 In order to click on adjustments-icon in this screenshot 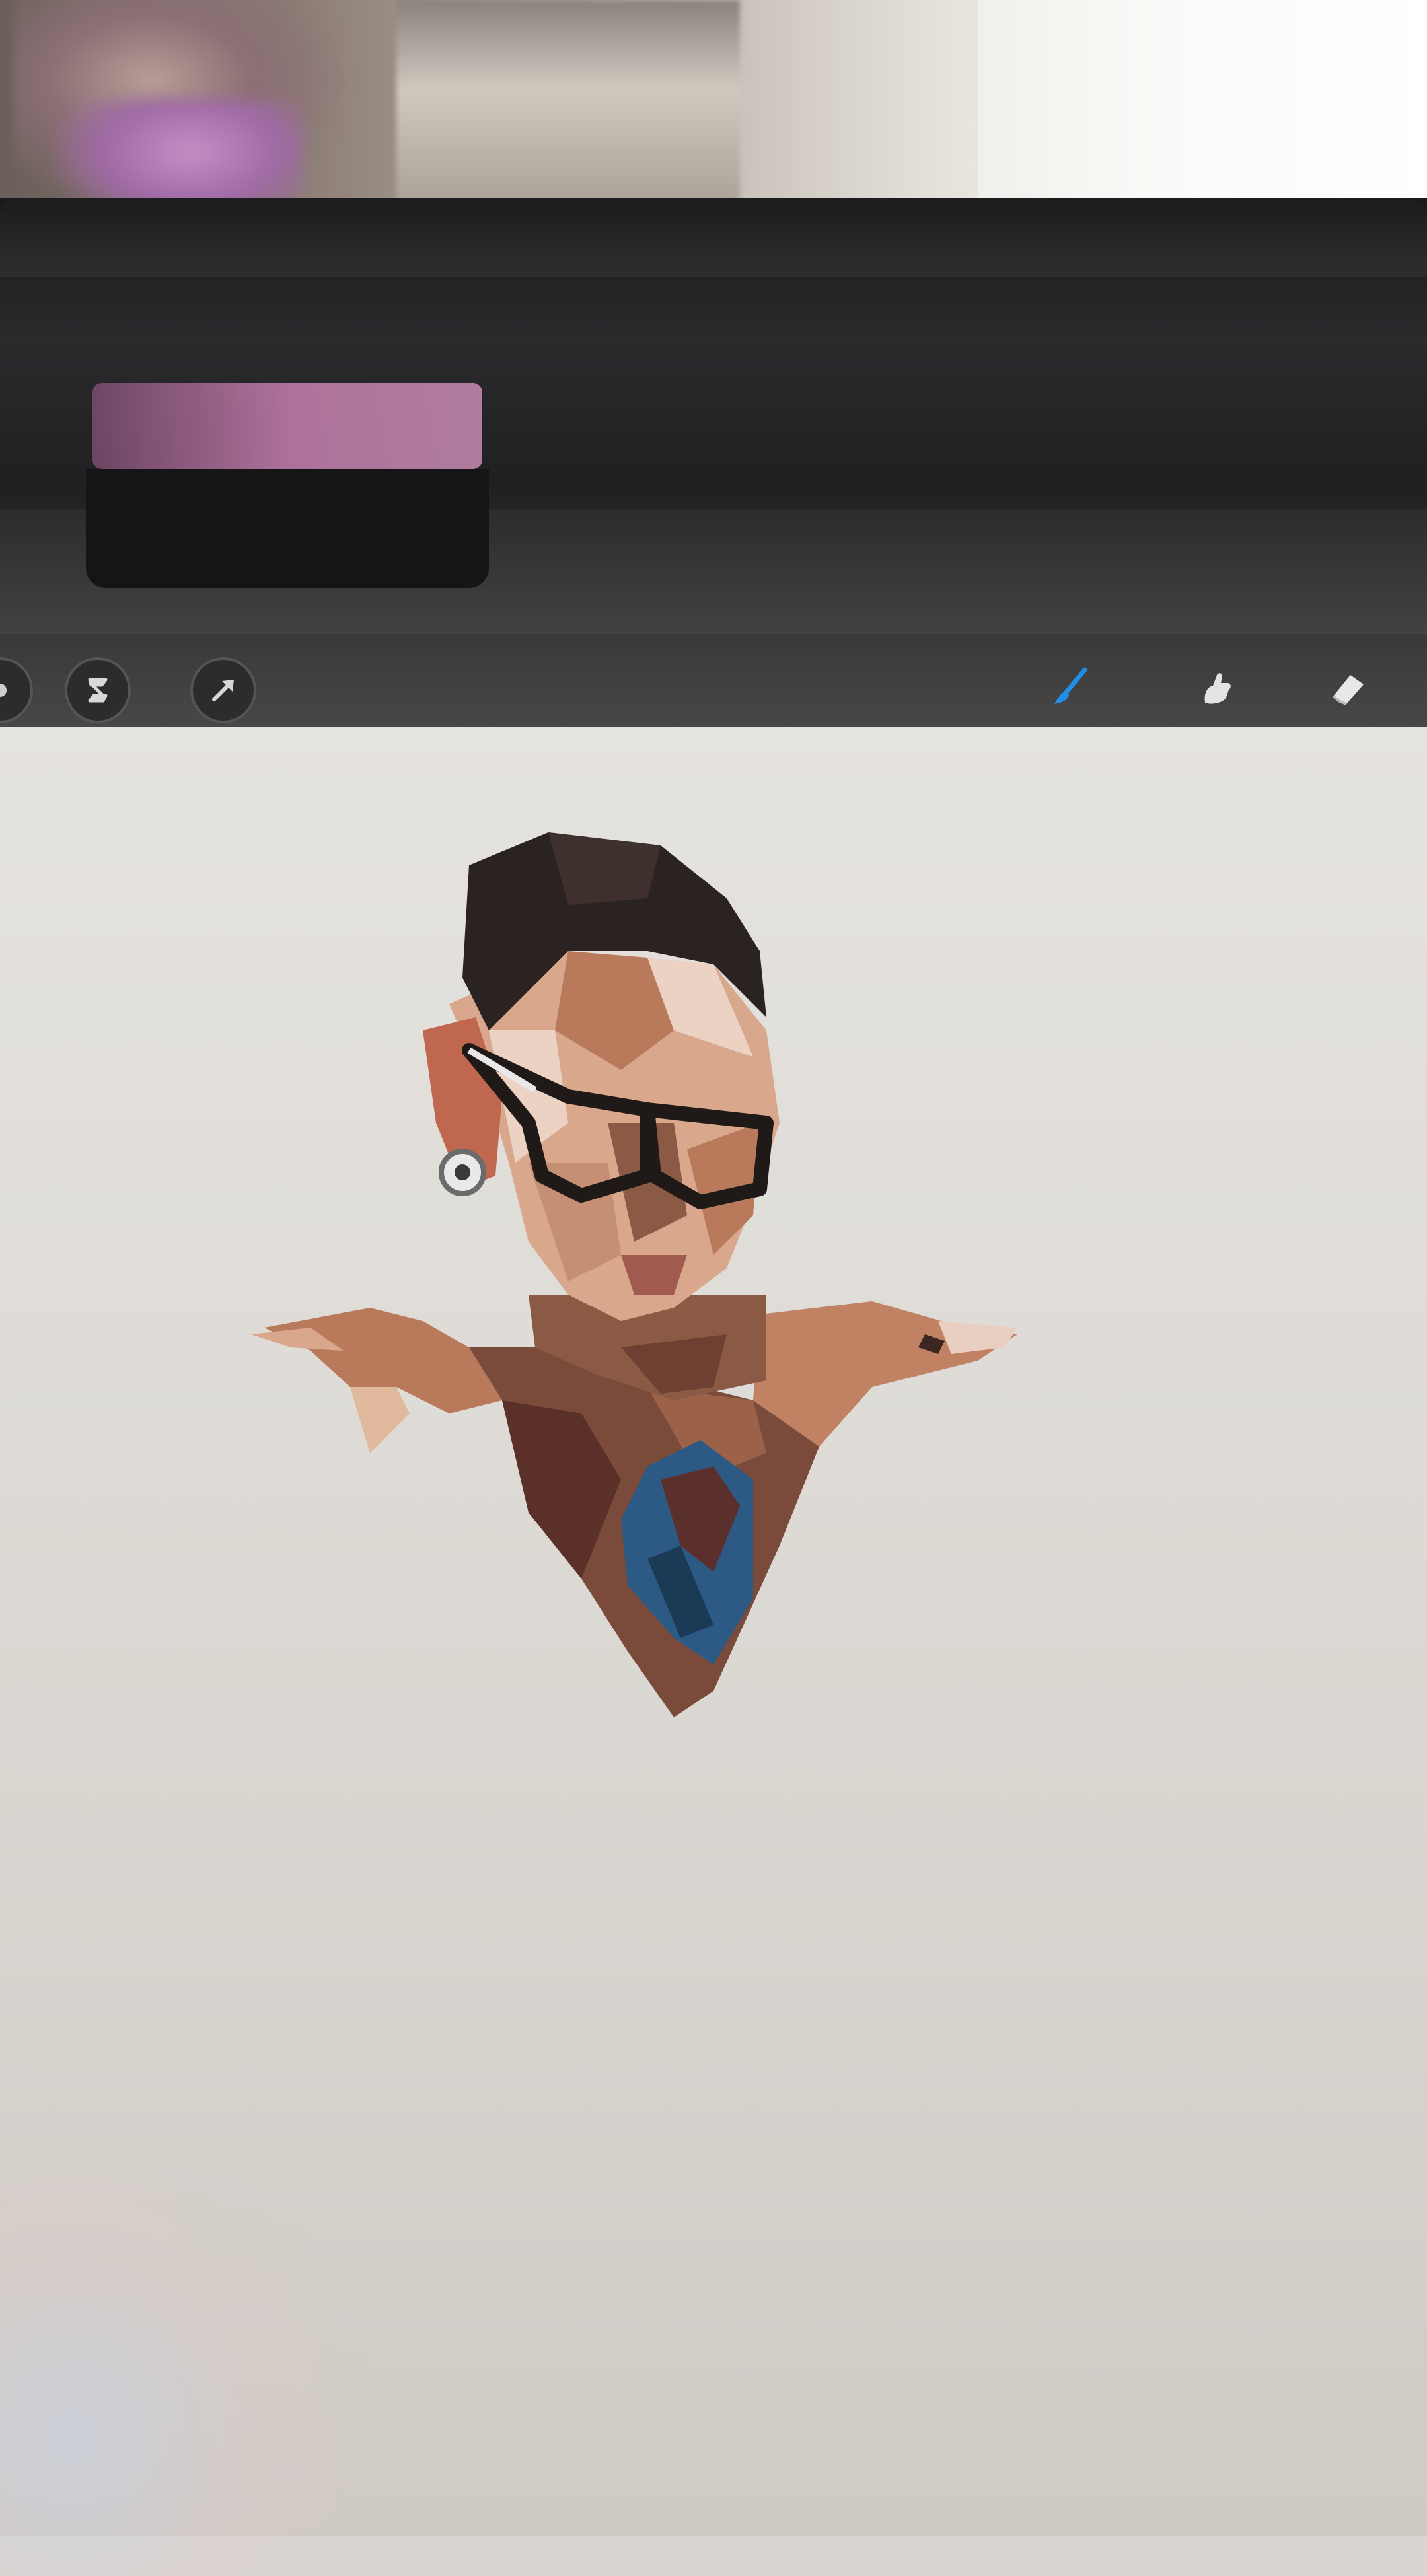, I will do `click(16, 690)`.